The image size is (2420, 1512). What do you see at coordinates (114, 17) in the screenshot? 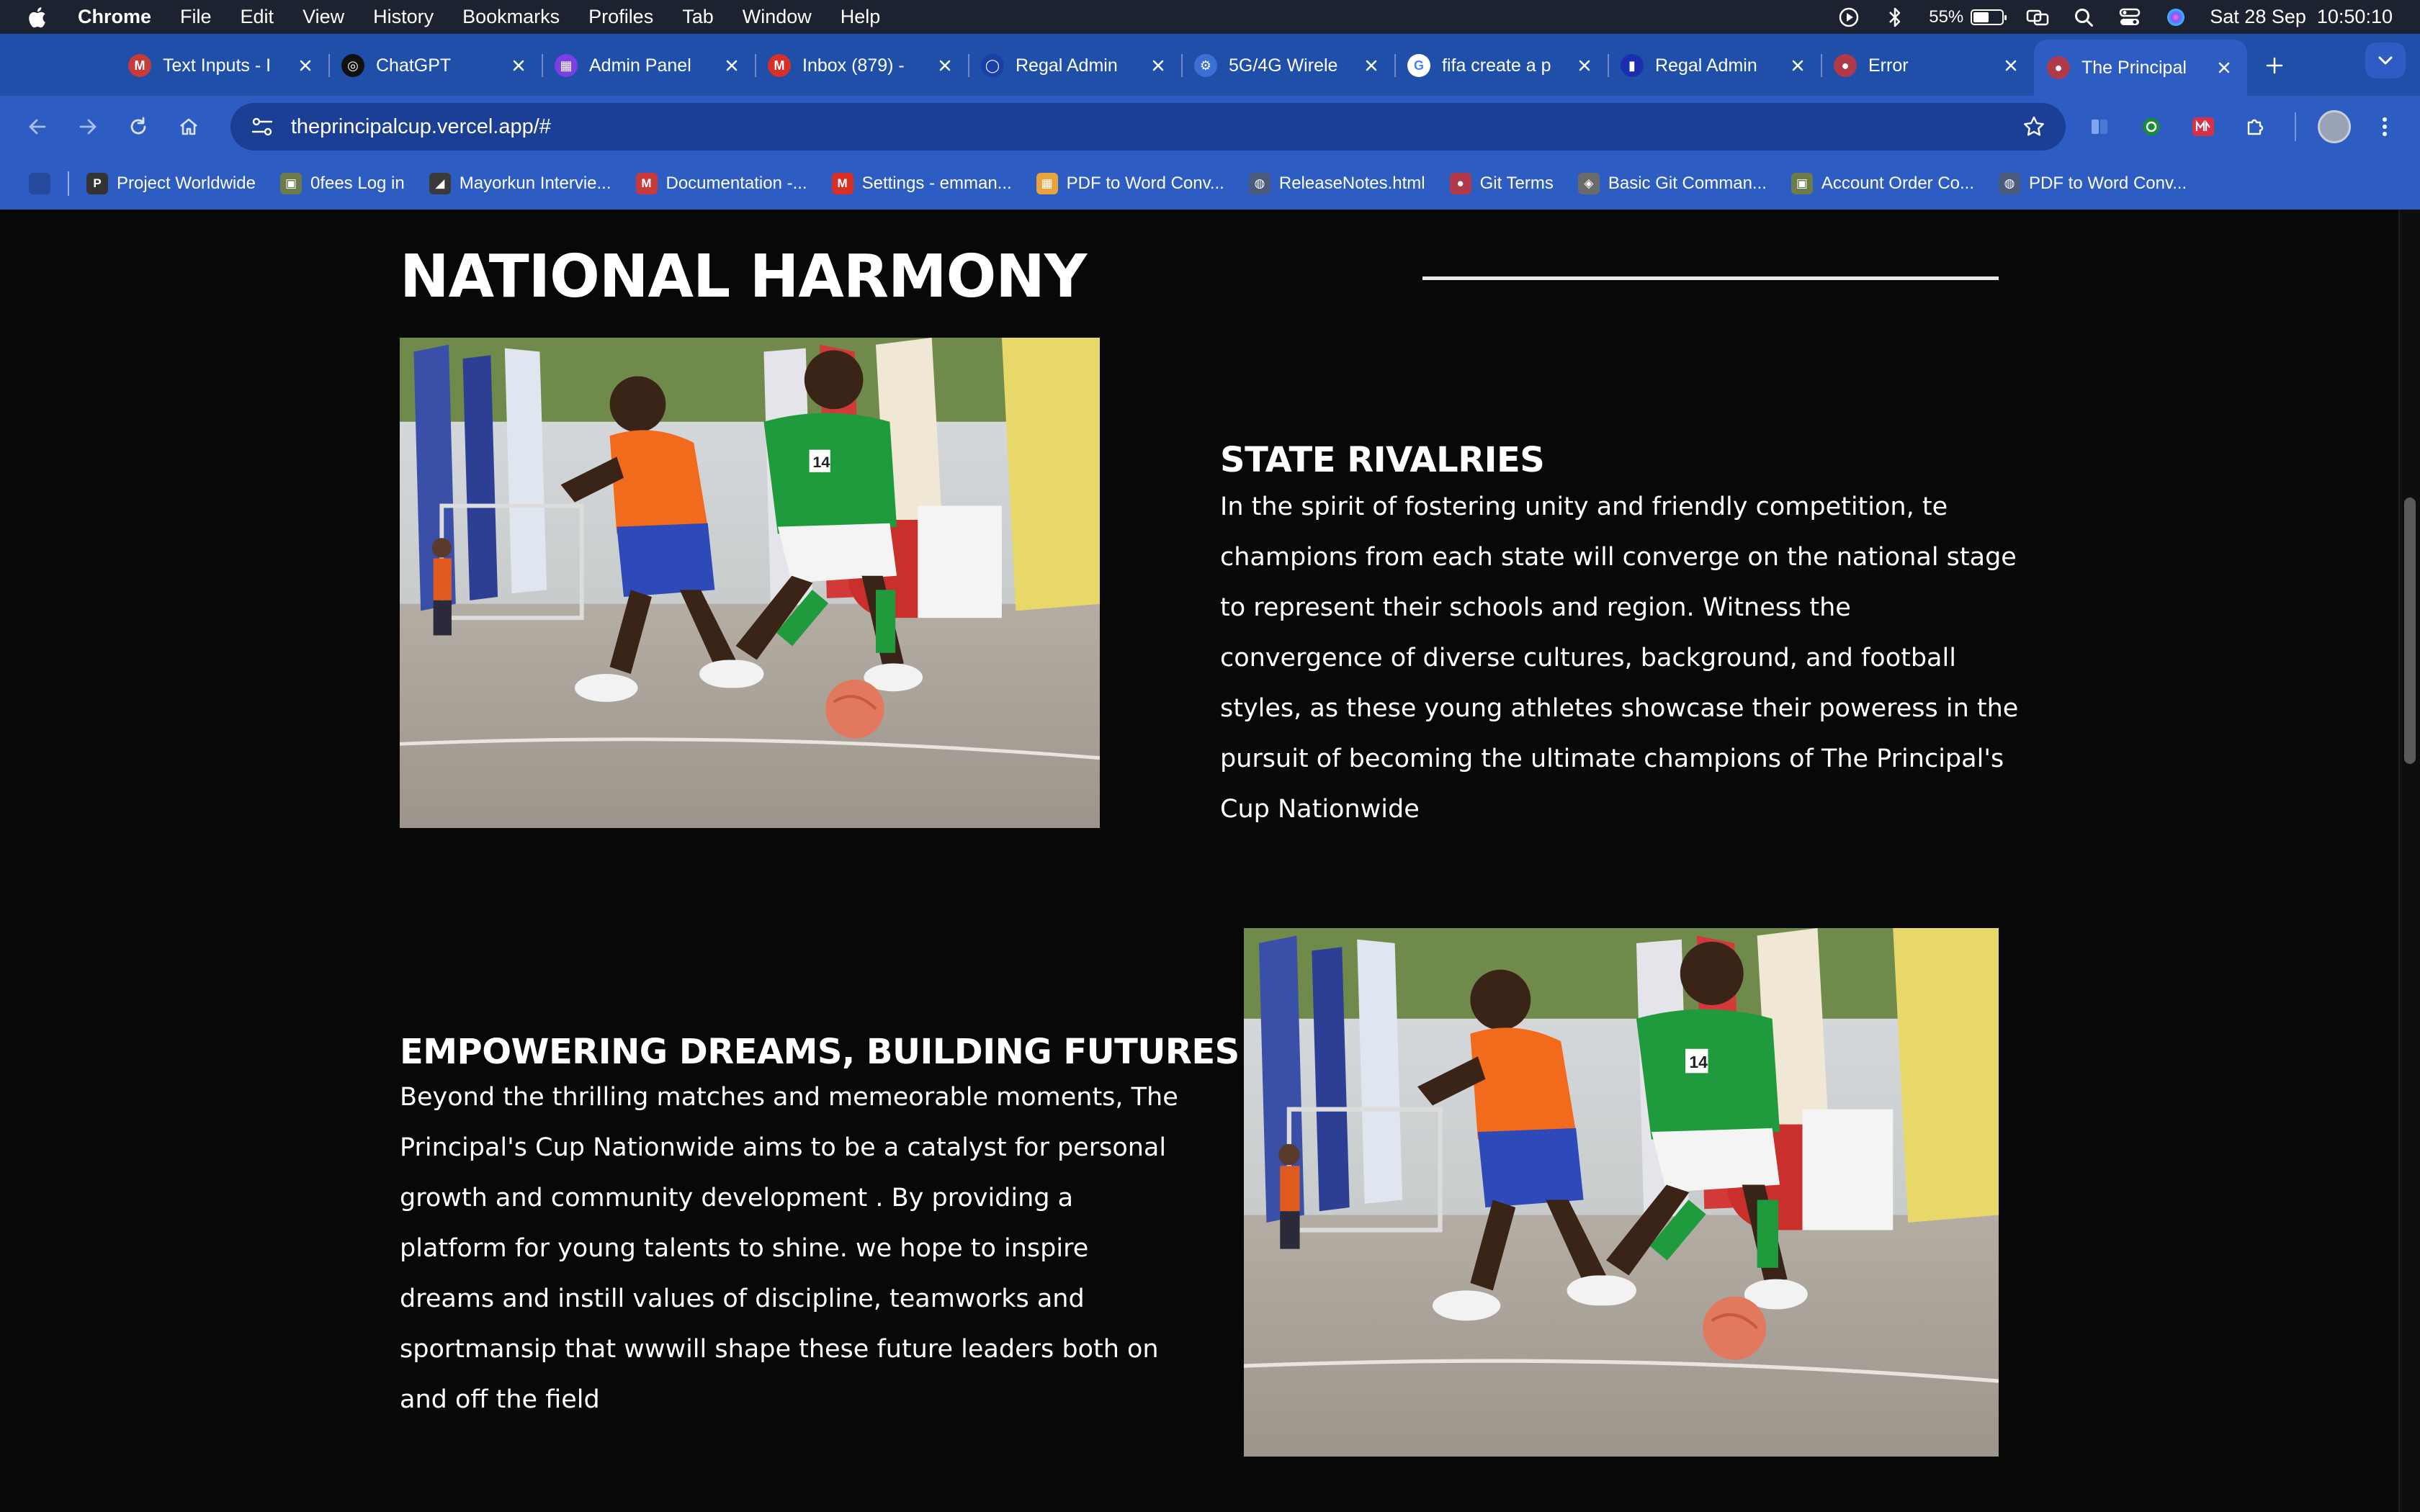
I see `menu-app-chrome: Chrome` at bounding box center [114, 17].